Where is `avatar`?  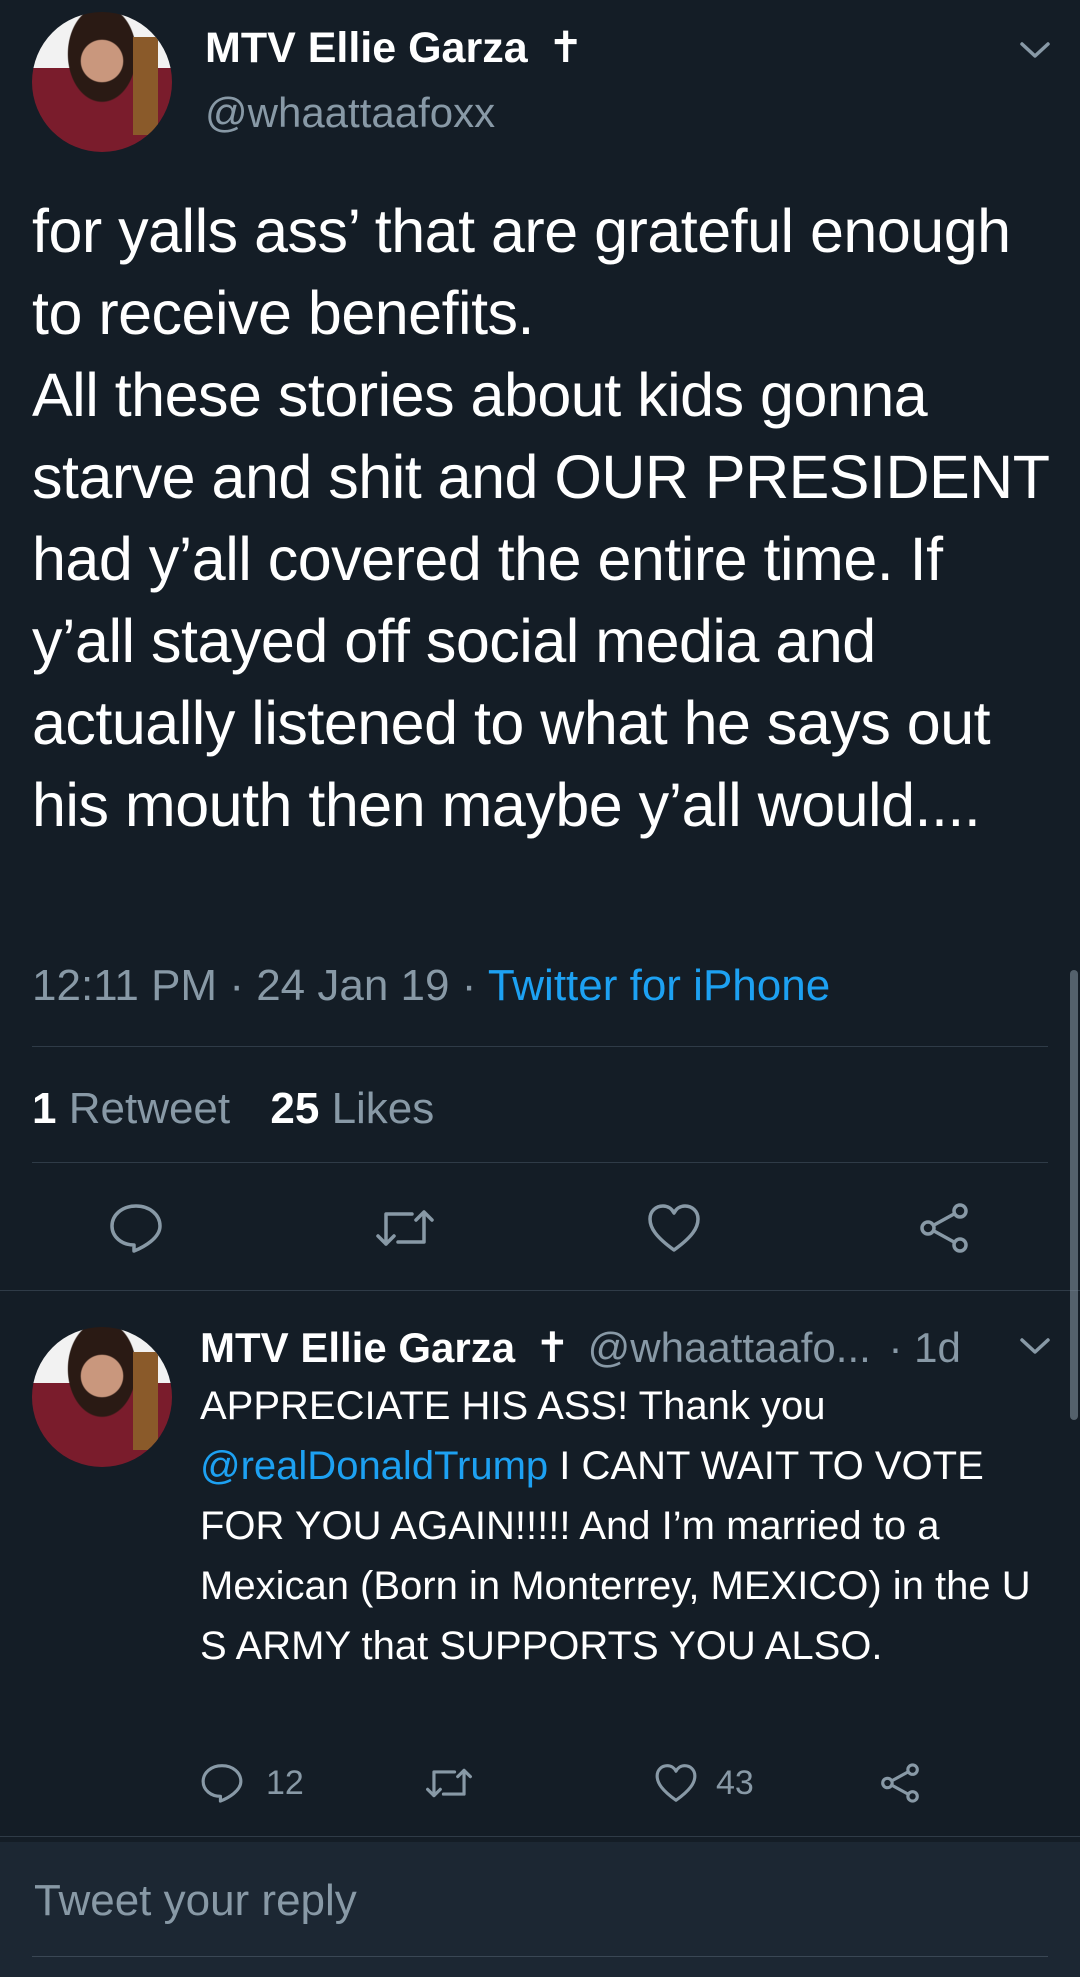 avatar is located at coordinates (102, 82).